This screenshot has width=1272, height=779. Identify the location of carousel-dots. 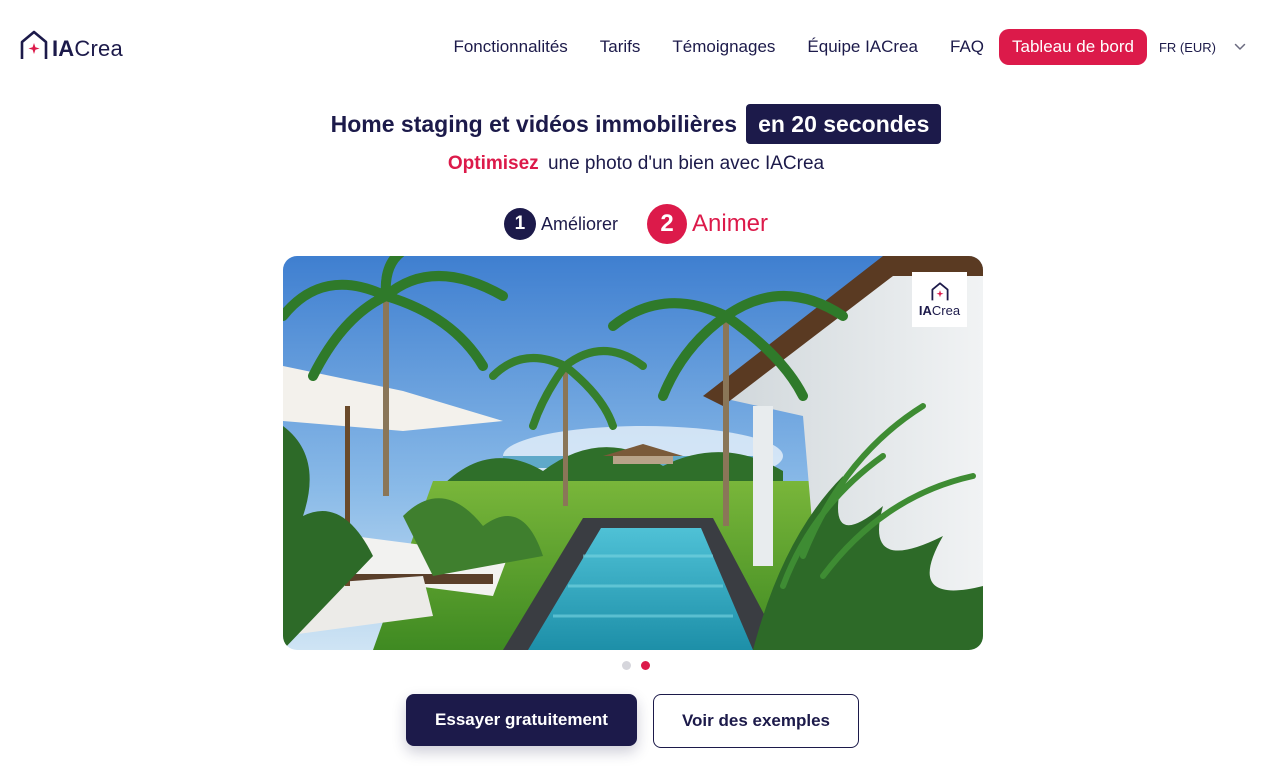
(636, 665).